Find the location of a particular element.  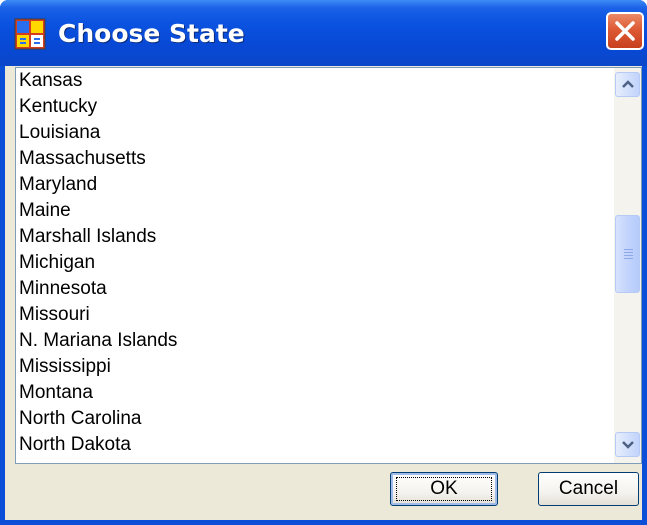

list-item: Maine is located at coordinates (315, 211).